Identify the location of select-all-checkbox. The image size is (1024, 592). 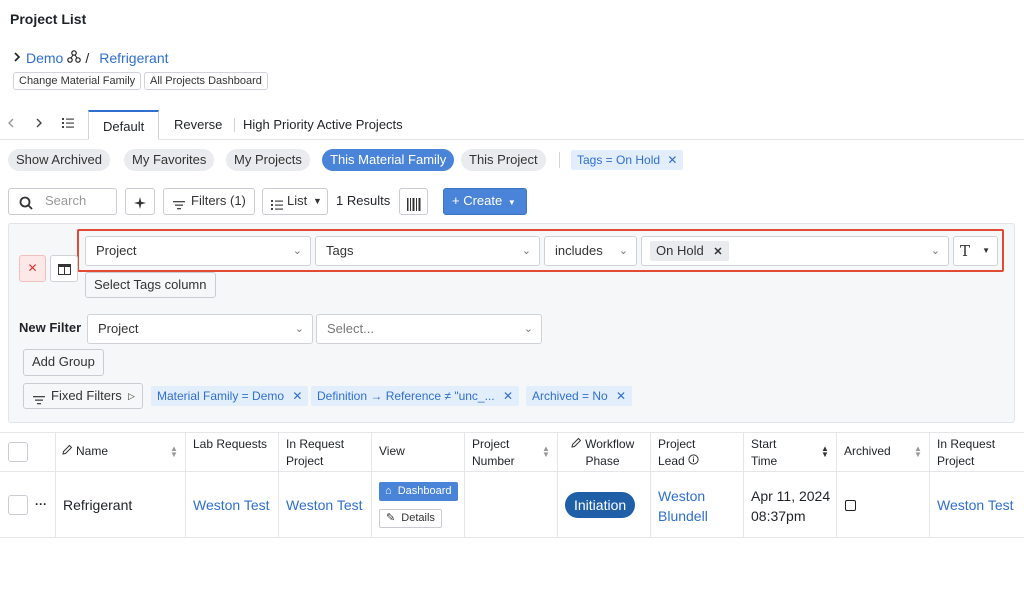
(18, 452).